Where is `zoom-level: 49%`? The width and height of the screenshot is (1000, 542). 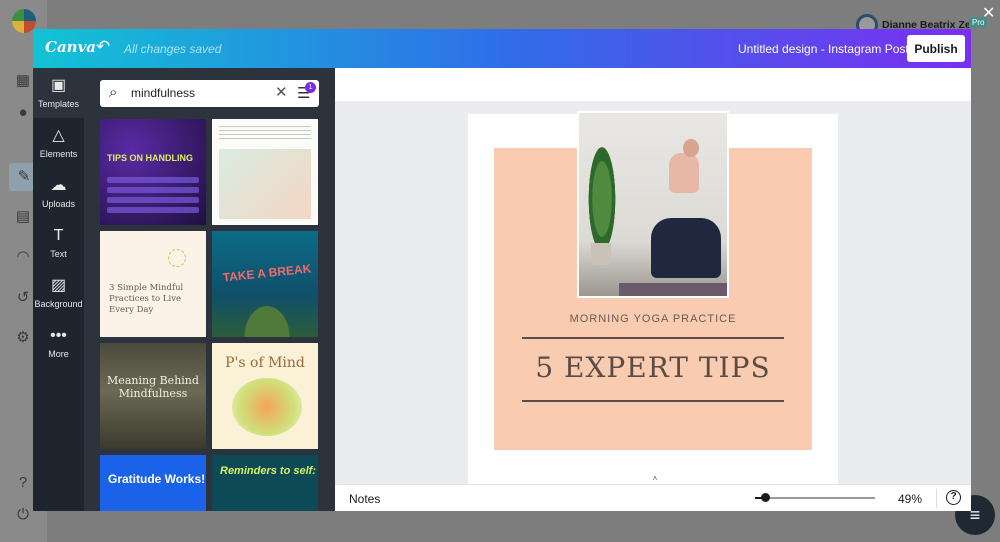
zoom-level: 49% is located at coordinates (910, 499).